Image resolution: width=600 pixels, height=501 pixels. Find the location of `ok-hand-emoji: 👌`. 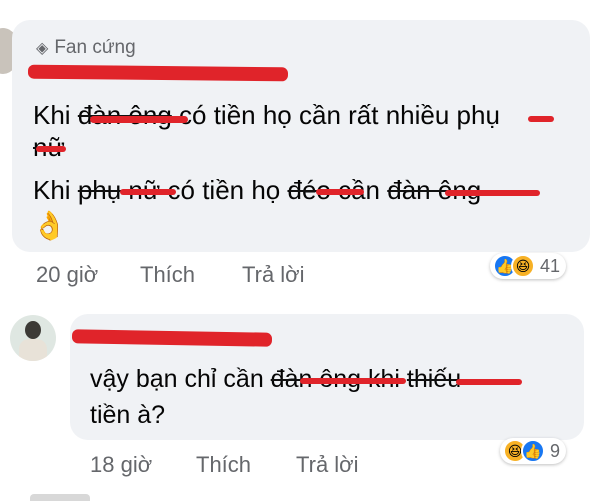

ok-hand-emoji: 👌 is located at coordinates (49, 225).